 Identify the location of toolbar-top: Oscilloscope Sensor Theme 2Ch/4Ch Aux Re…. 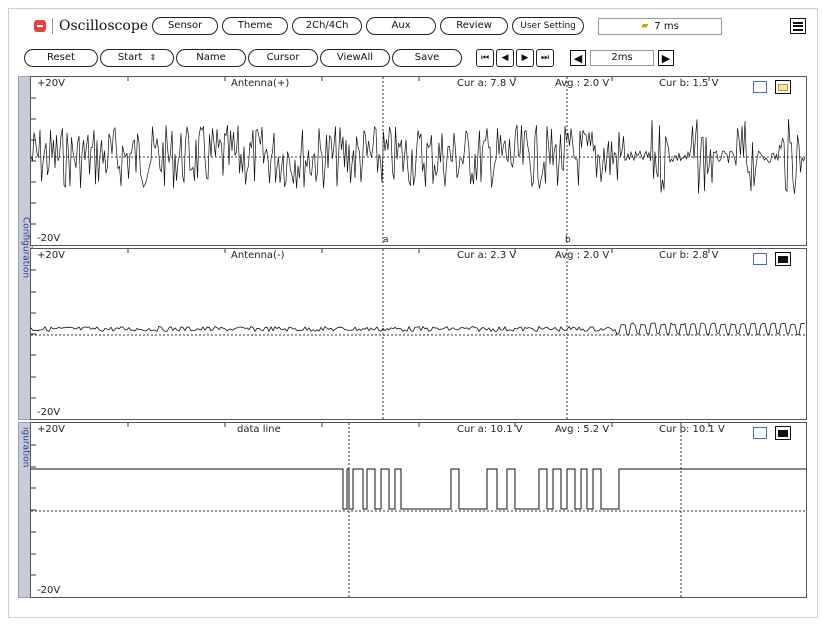
(378, 26).